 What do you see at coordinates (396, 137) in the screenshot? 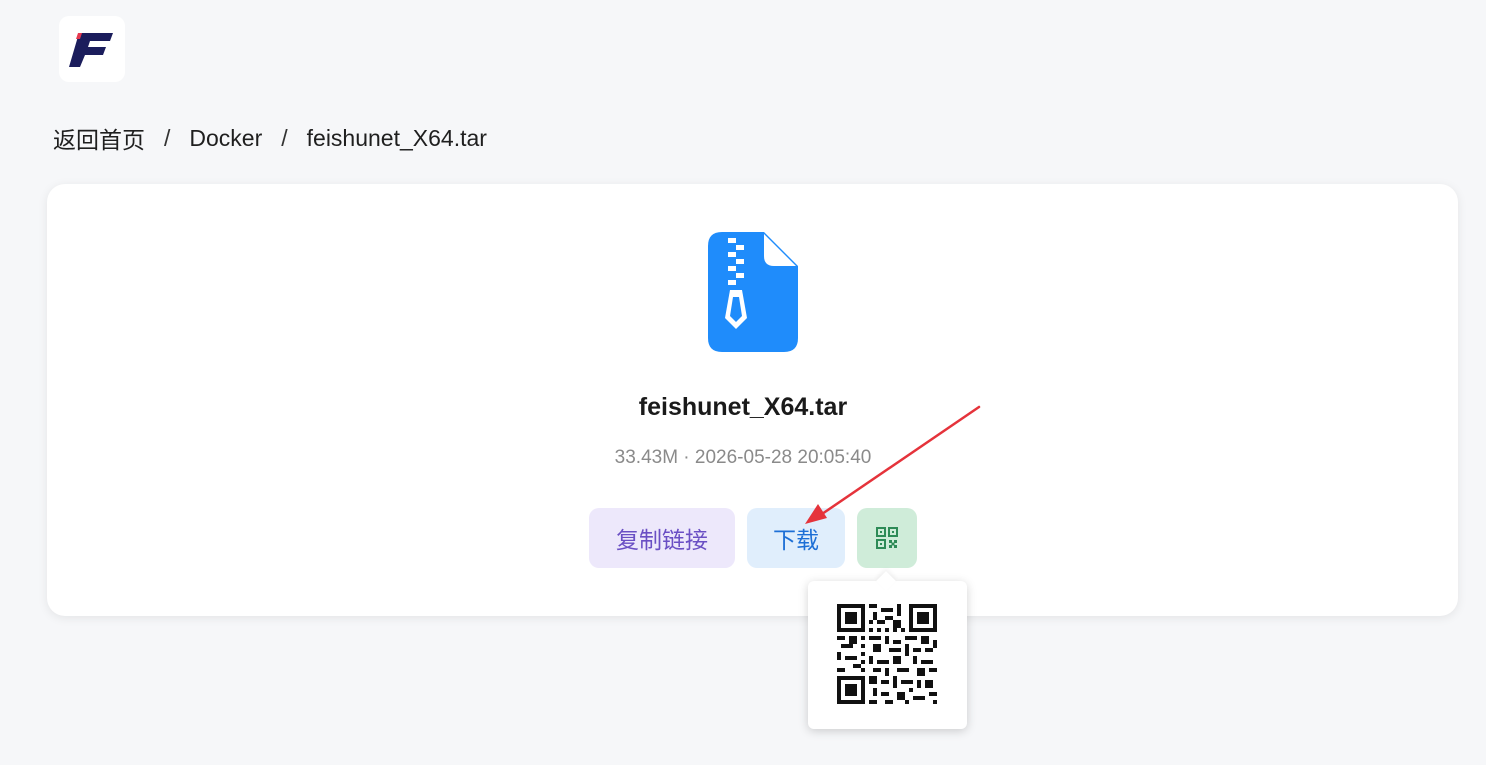
I see `breadcrumb-current: feishunet_X64.tar` at bounding box center [396, 137].